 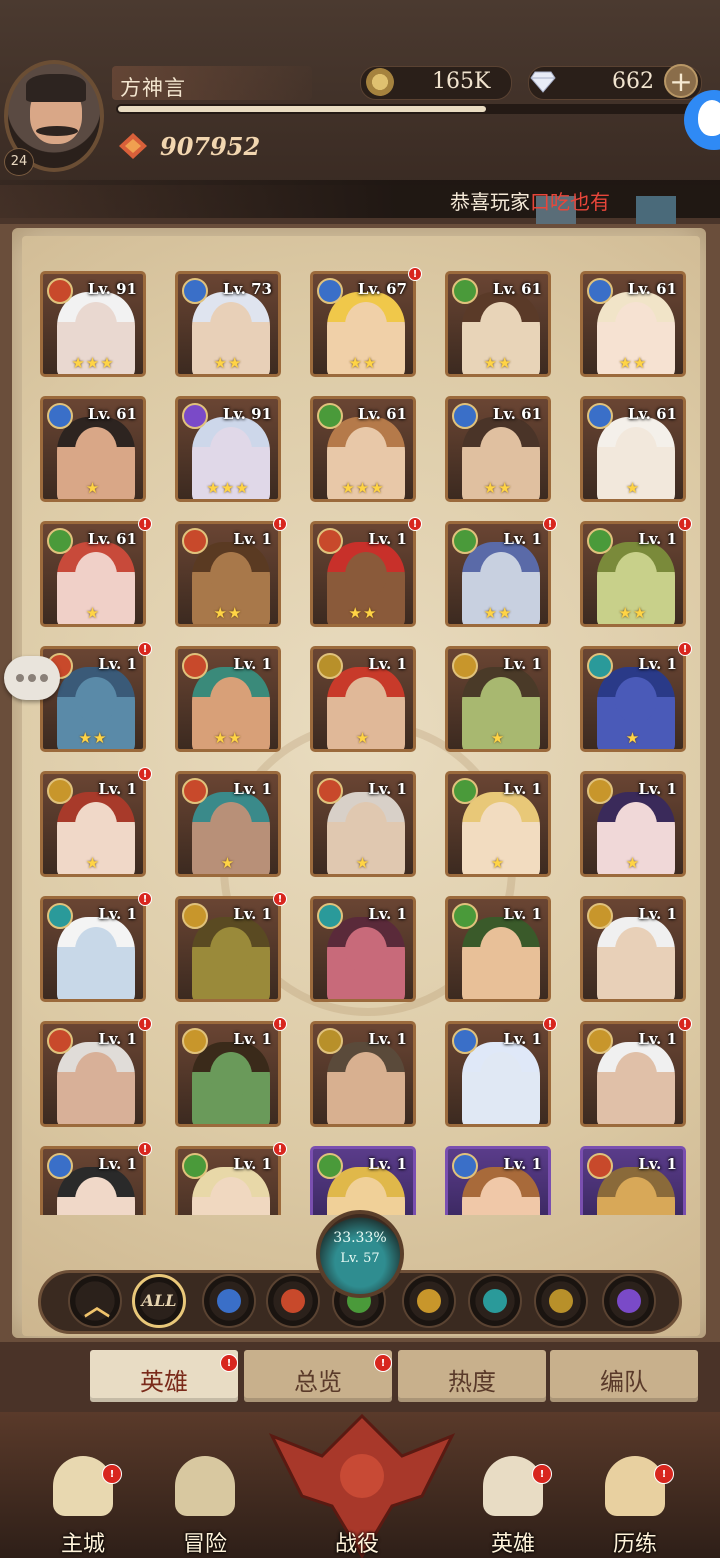 What do you see at coordinates (83, 1504) in the screenshot?
I see `nav-0: 主城` at bounding box center [83, 1504].